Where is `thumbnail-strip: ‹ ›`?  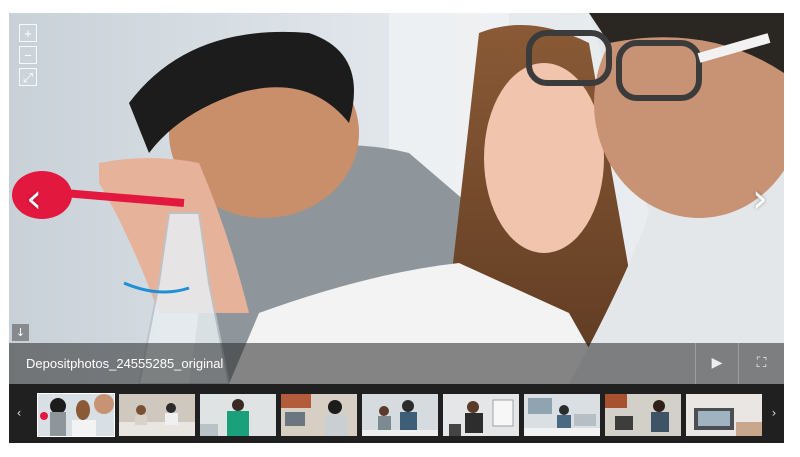
thumbnail-strip: ‹ › is located at coordinates (396, 413).